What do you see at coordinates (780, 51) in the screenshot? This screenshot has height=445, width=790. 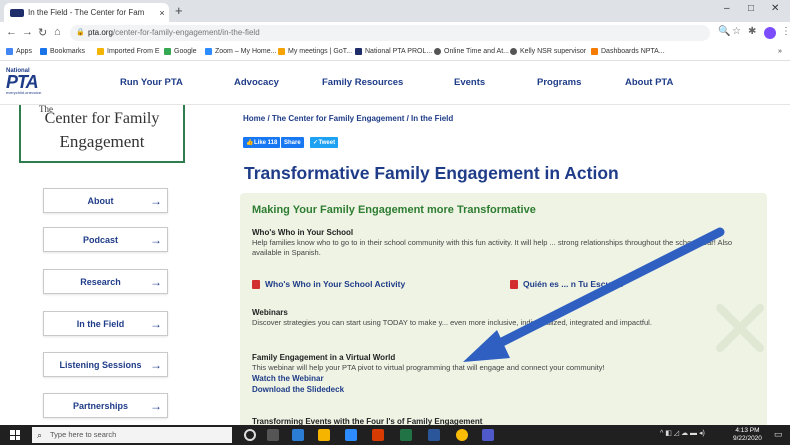 I see `more-bookmarks-button: »` at bounding box center [780, 51].